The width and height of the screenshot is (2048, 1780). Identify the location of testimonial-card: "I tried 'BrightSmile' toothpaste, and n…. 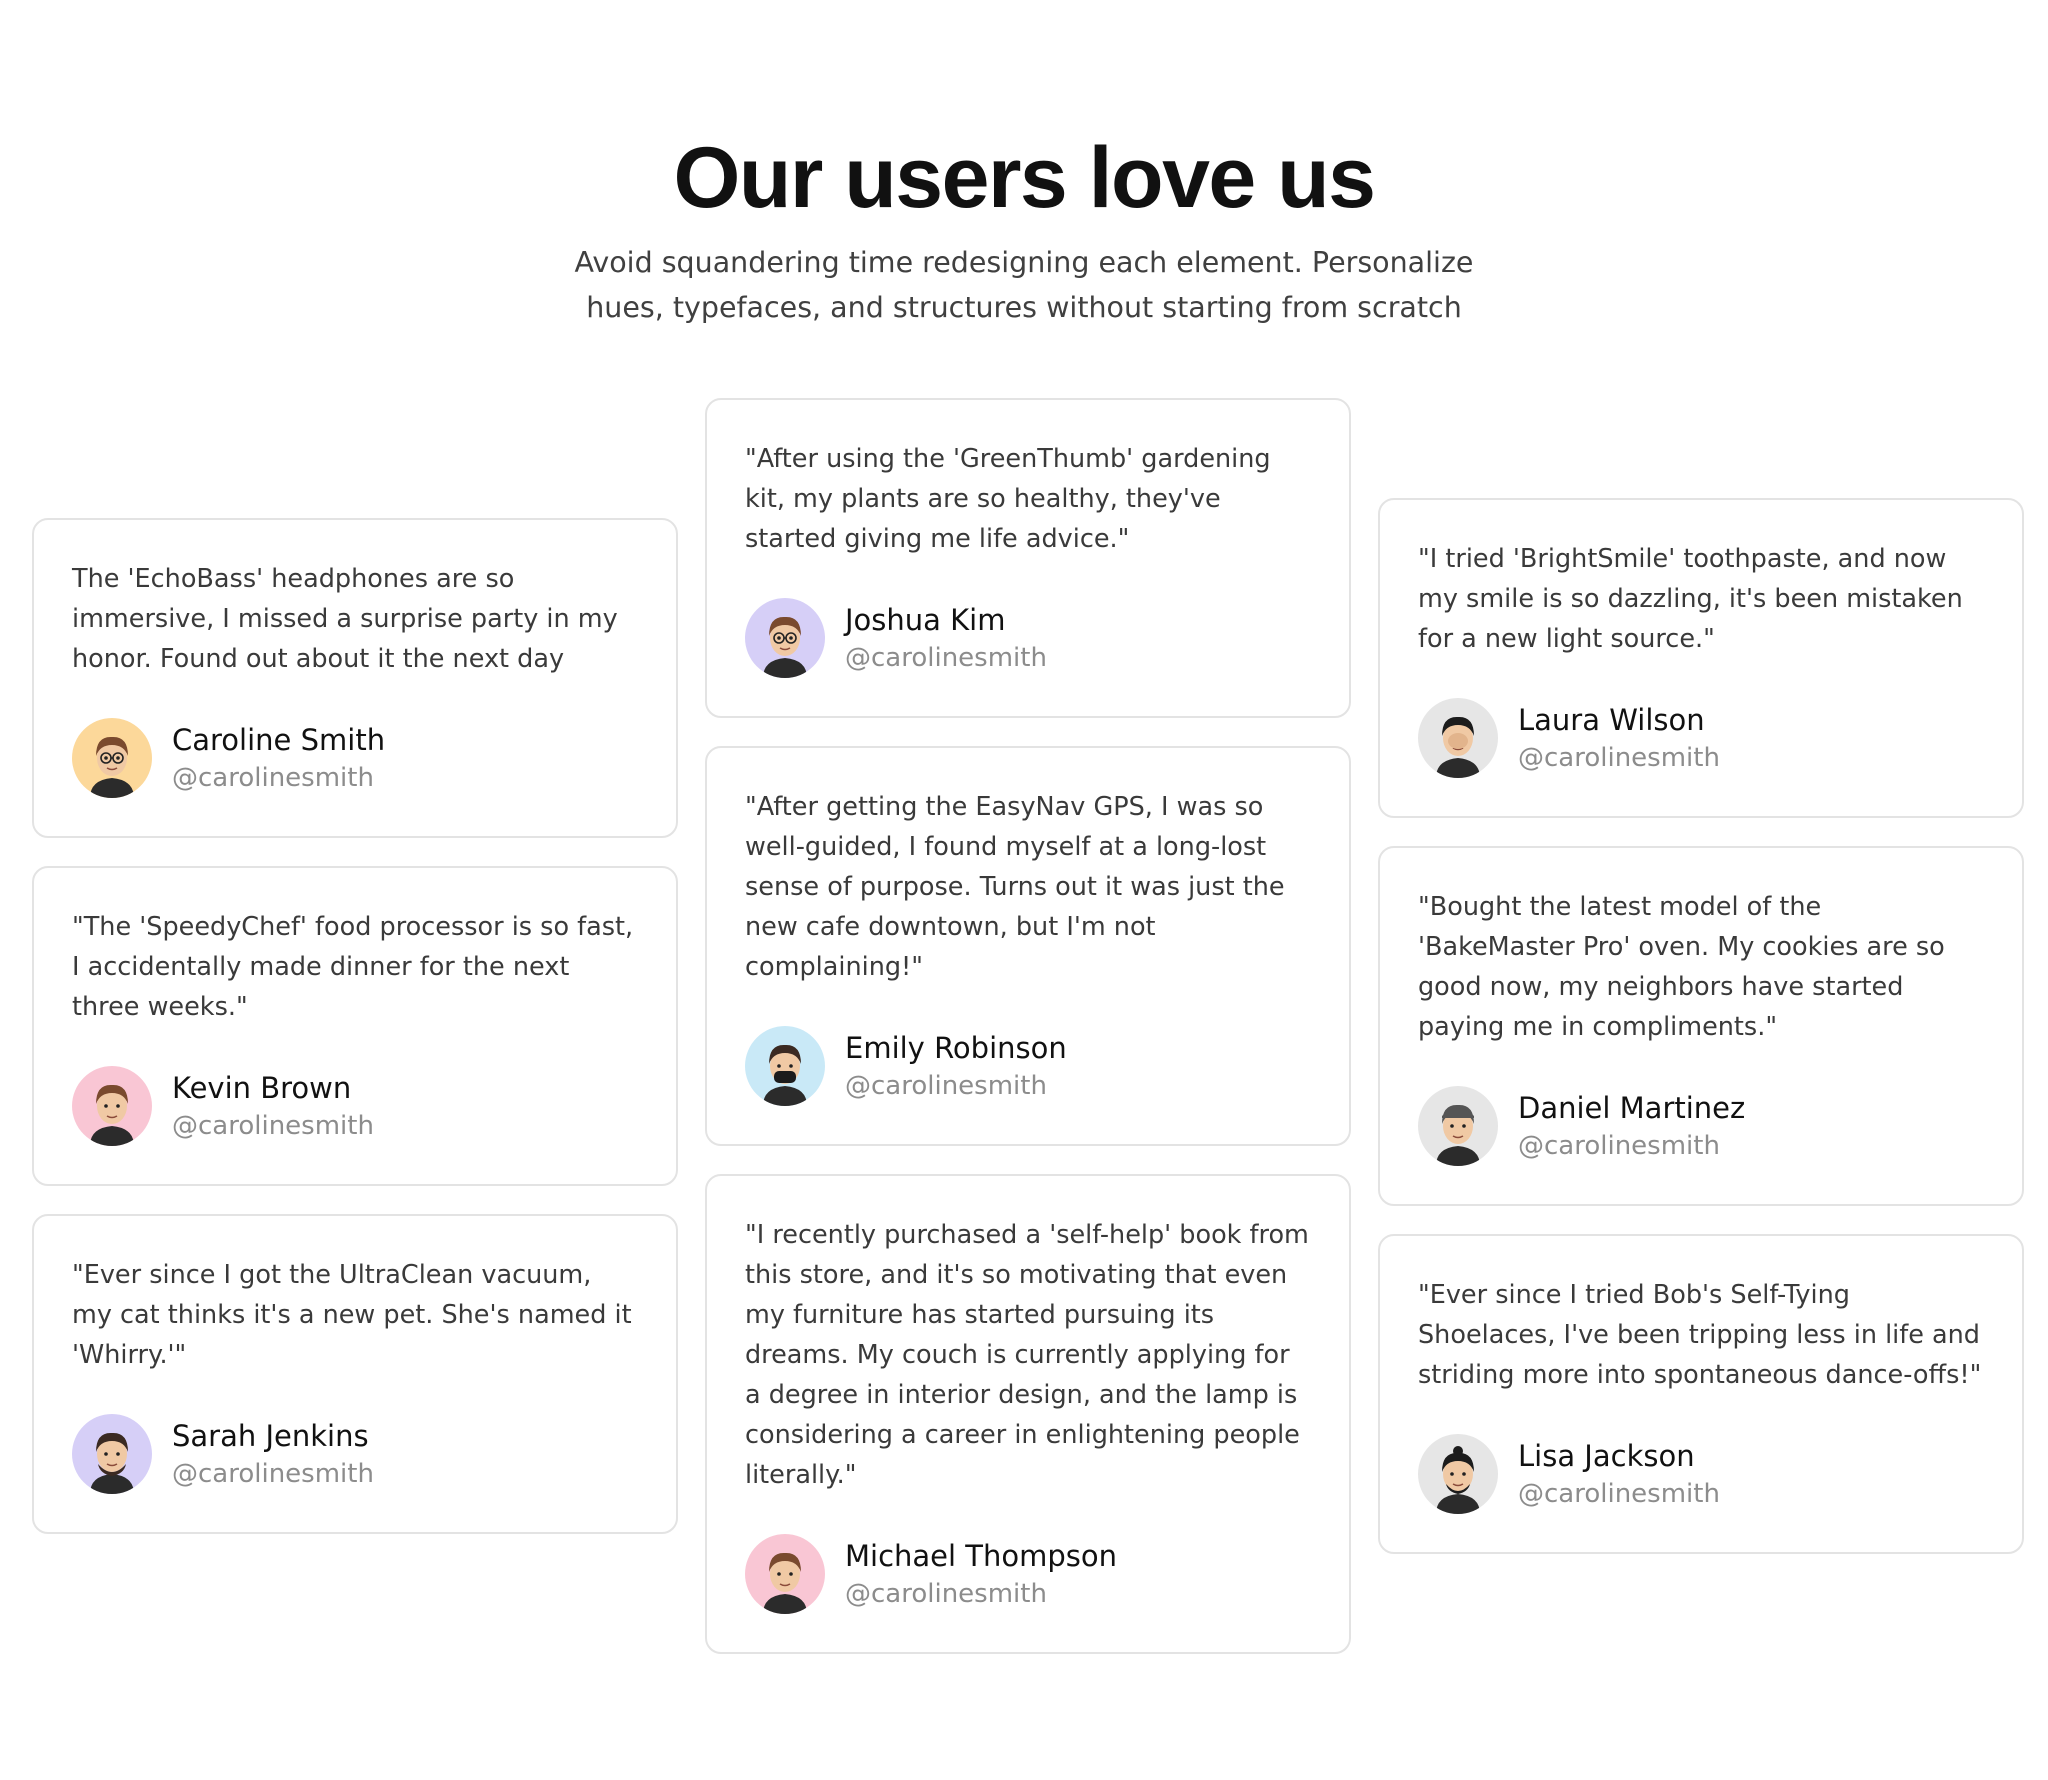
(1701, 658).